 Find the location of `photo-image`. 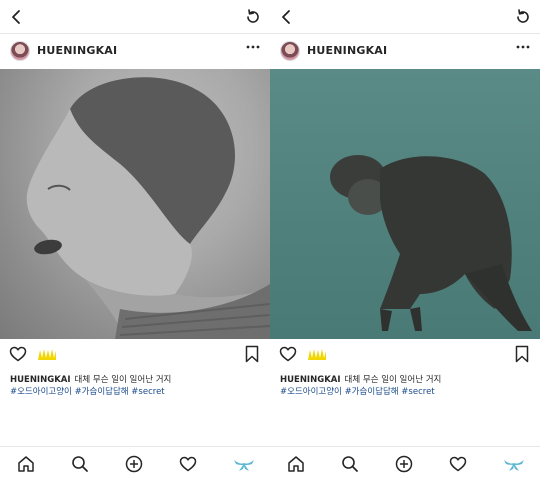

photo-image is located at coordinates (431, 243).